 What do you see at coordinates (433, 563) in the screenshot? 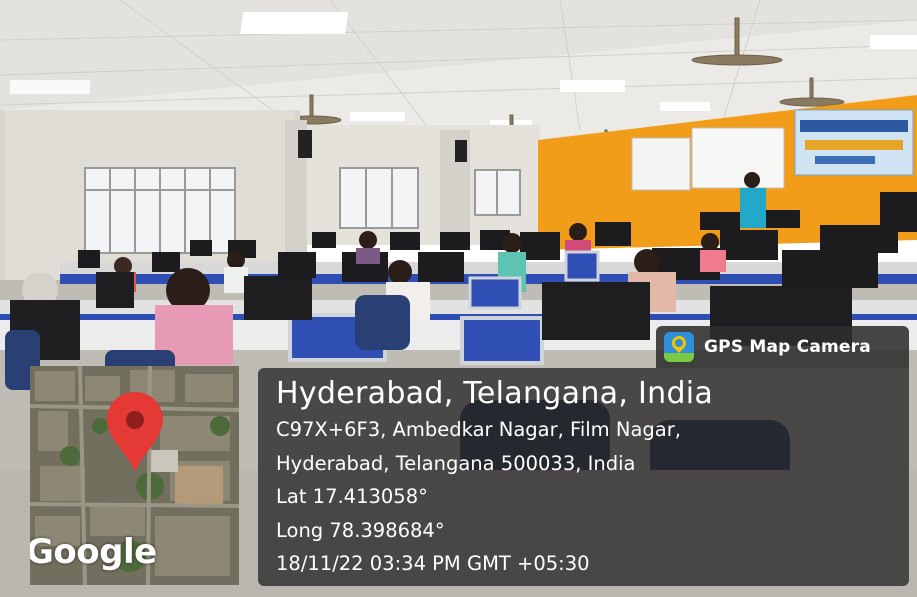
I see `timestamp-label: 18/11/22 03:34 PM GMT +05:30` at bounding box center [433, 563].